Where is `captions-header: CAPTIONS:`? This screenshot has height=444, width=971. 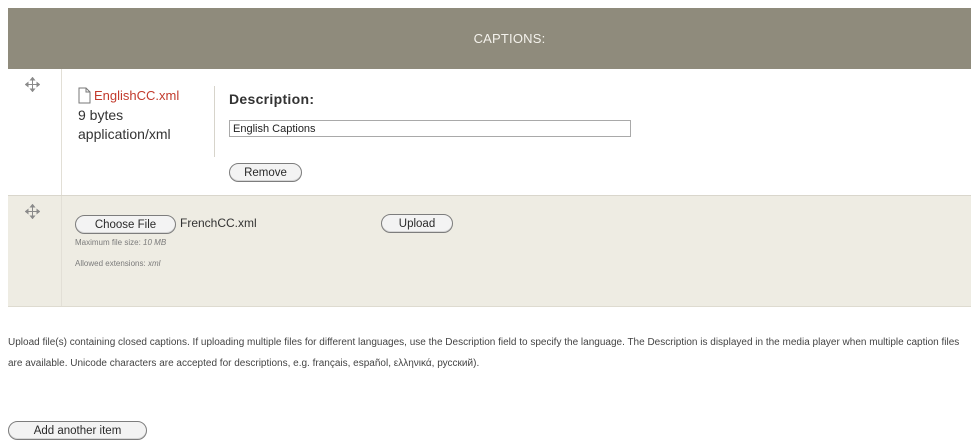
captions-header: CAPTIONS: is located at coordinates (489, 38).